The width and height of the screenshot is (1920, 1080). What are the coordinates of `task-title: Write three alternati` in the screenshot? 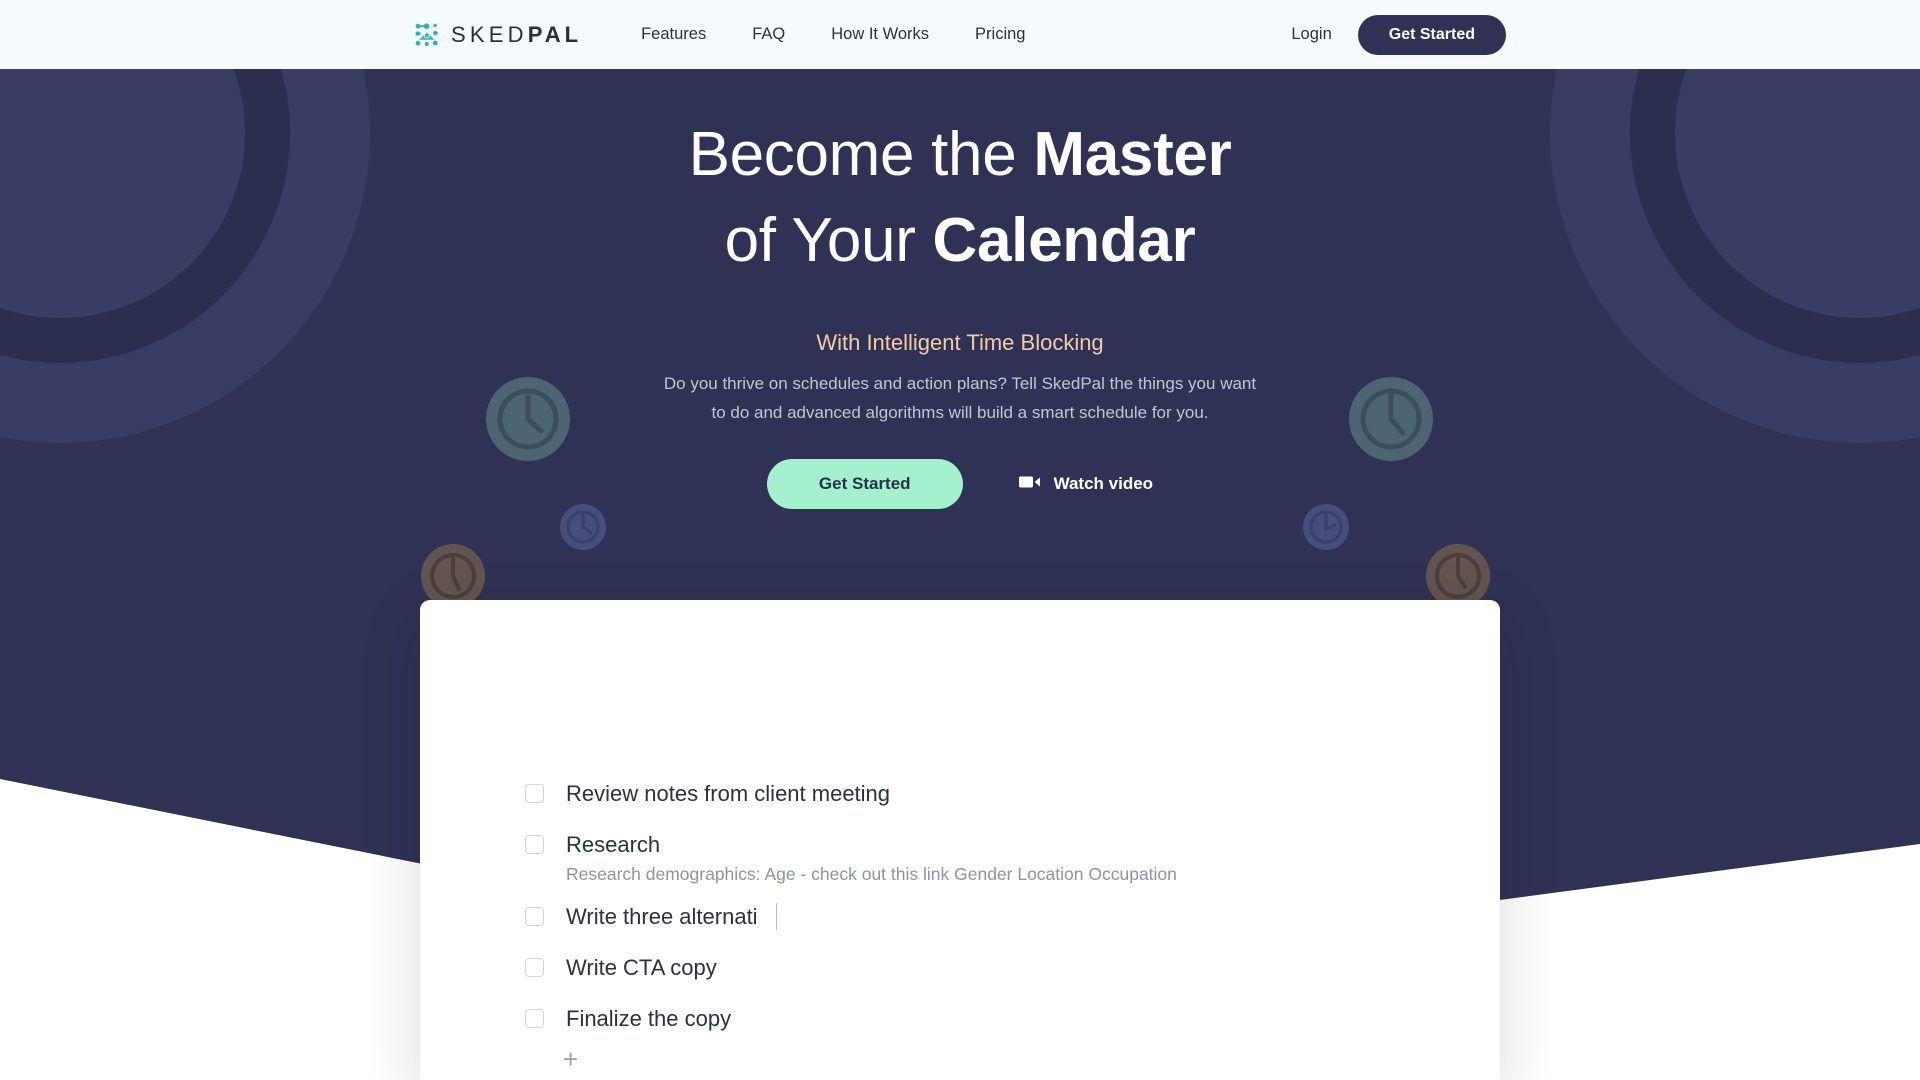 It's located at (662, 916).